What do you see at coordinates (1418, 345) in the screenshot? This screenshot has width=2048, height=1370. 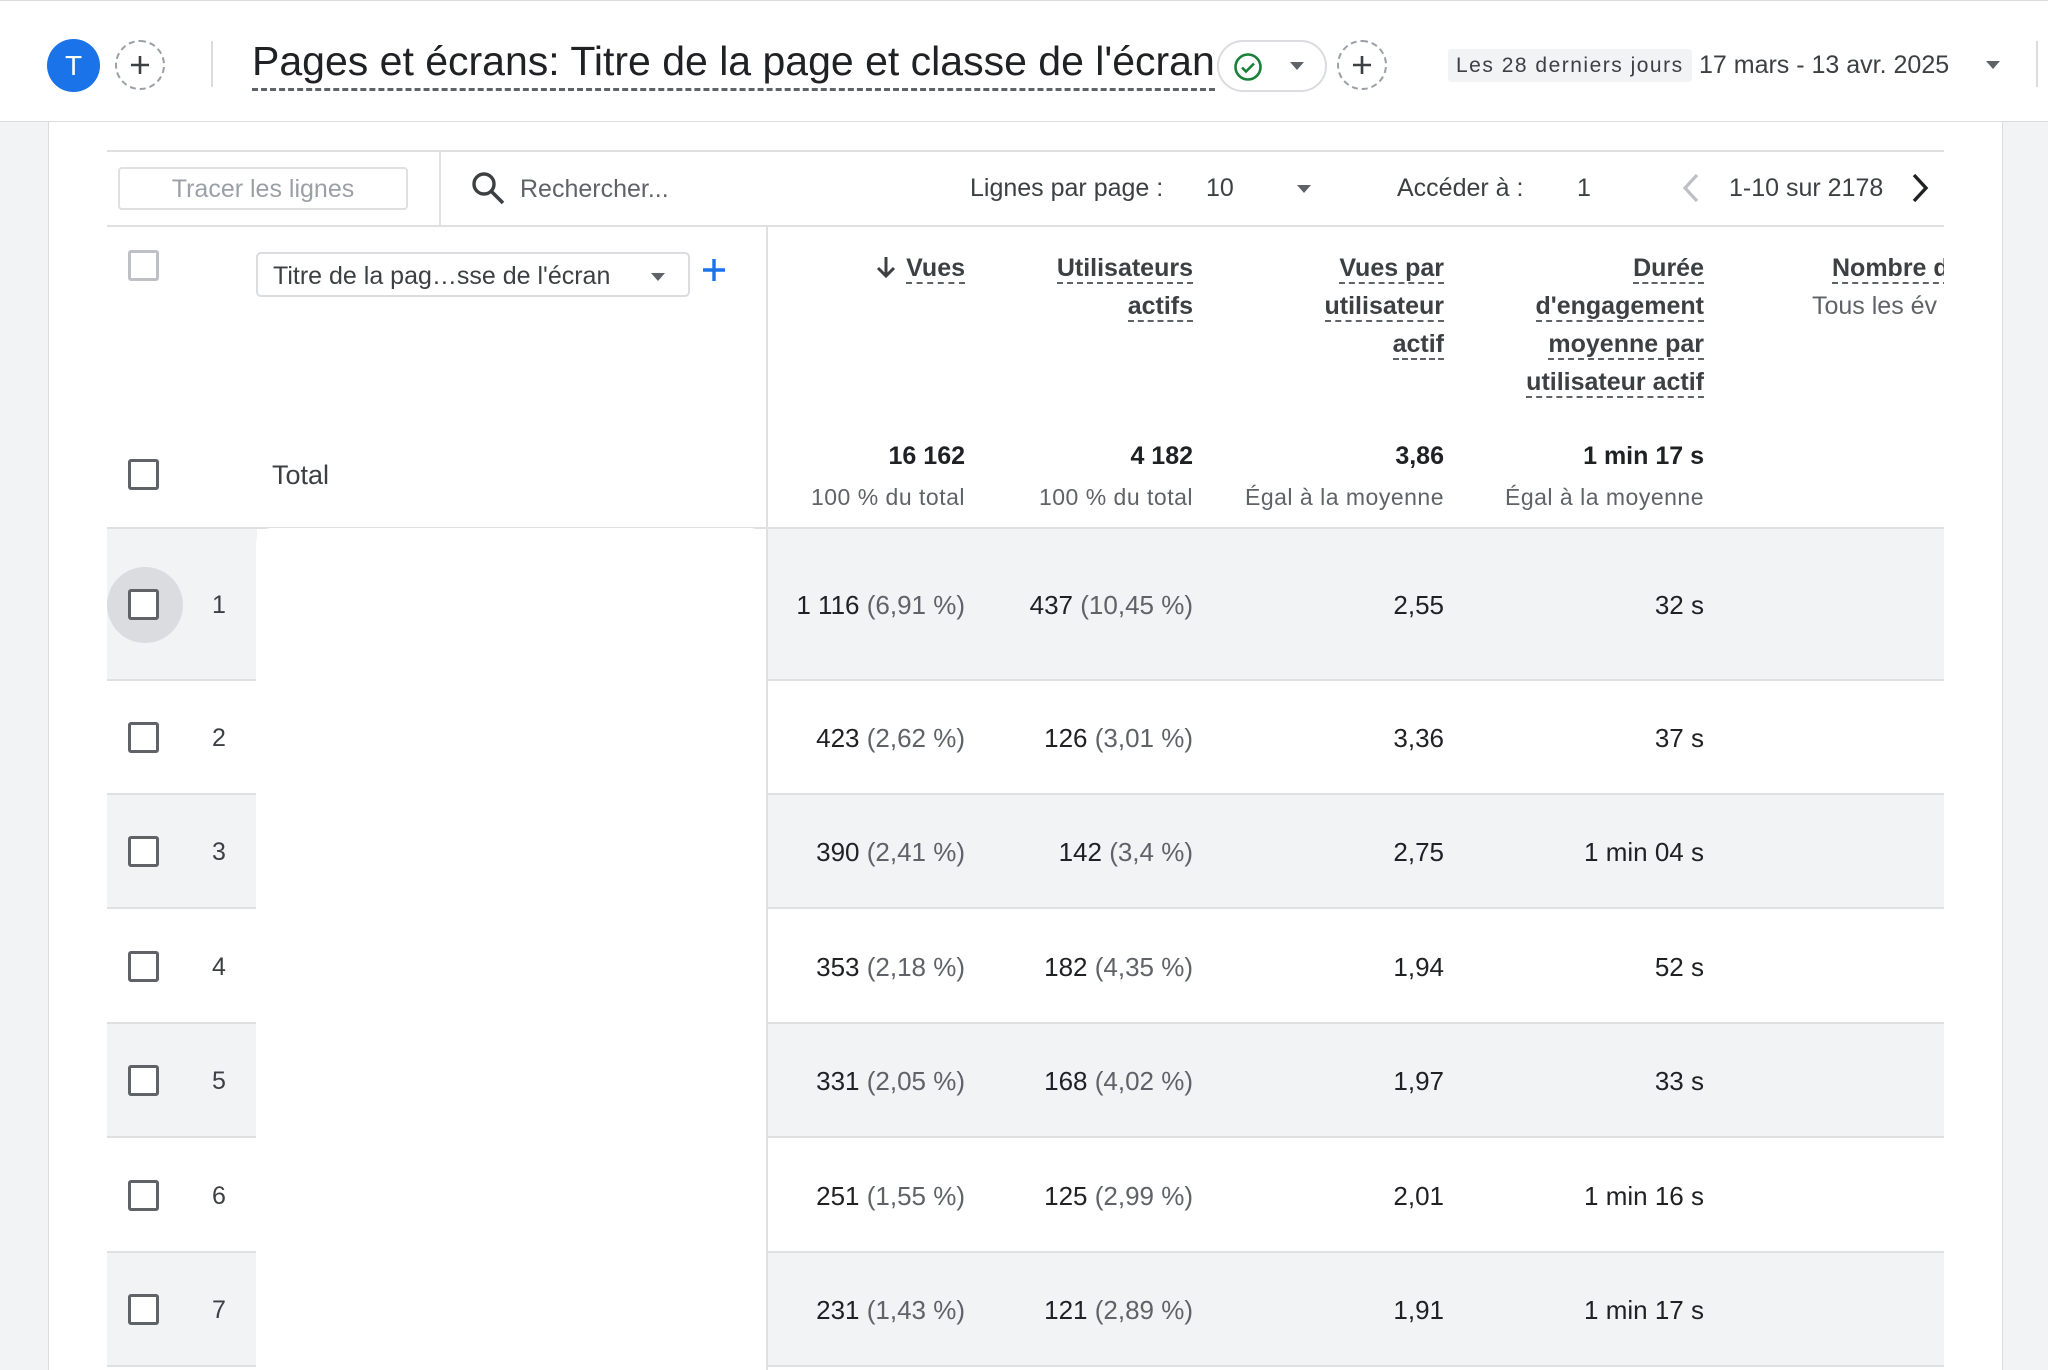 I see `column-header-label: actif` at bounding box center [1418, 345].